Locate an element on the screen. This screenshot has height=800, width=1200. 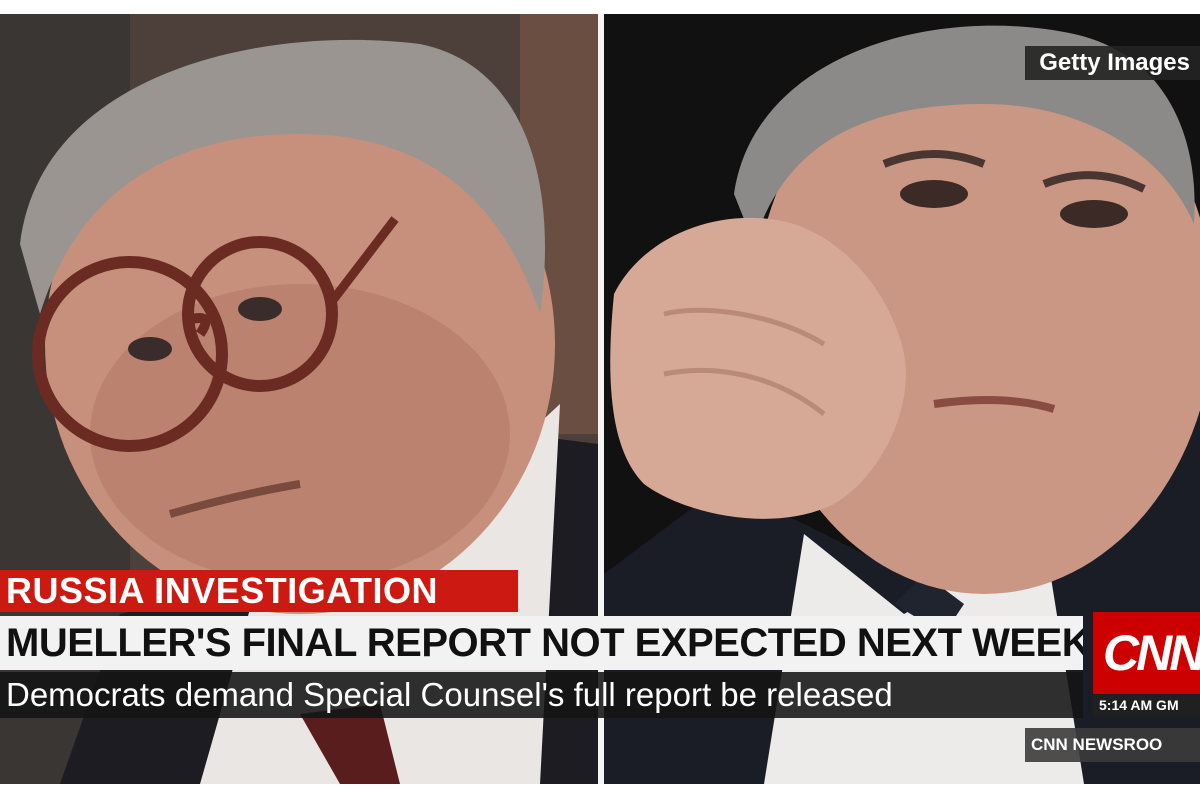
program-name-badge: CNN NEWSROO is located at coordinates (1112, 745).